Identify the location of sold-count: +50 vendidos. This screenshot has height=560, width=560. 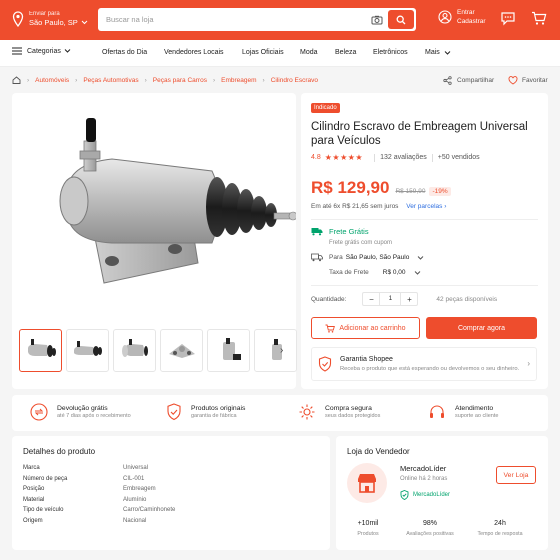
(458, 157).